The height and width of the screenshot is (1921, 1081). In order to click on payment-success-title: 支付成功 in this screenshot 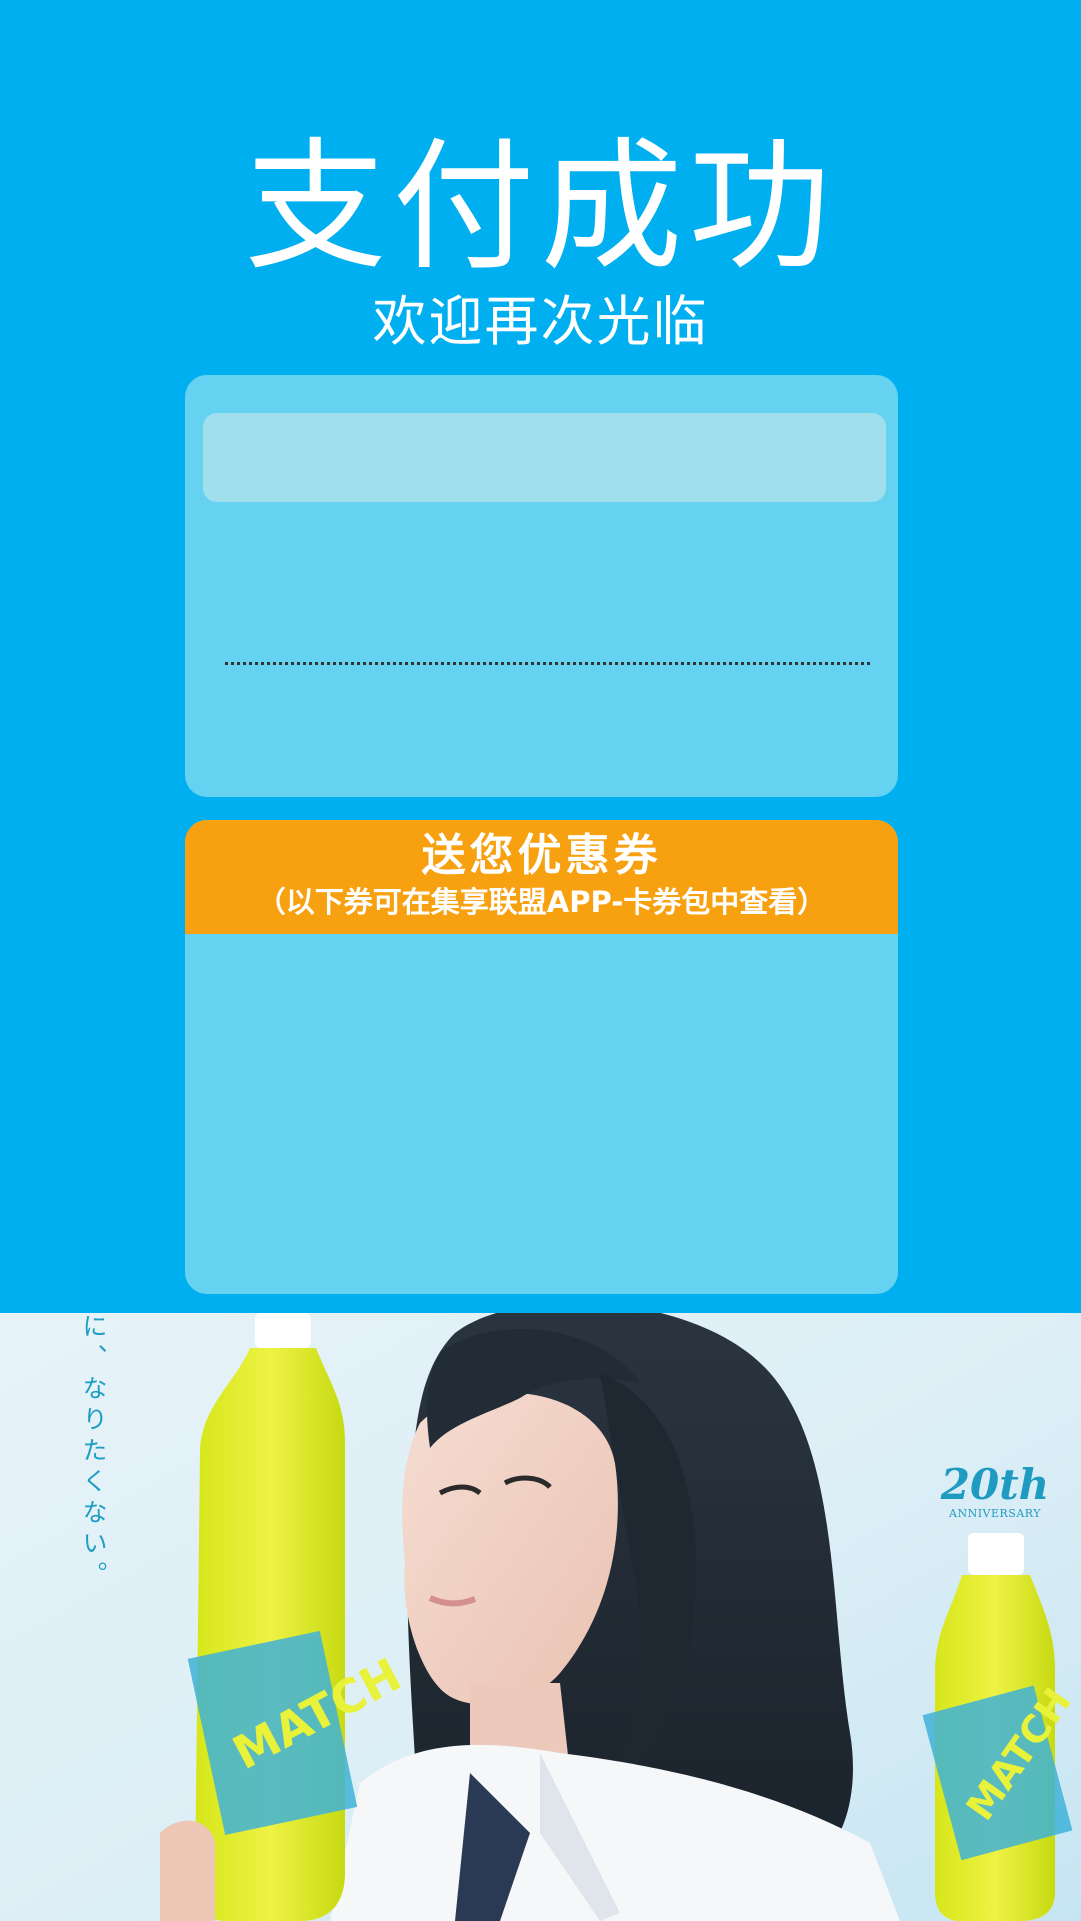, I will do `click(540, 207)`.